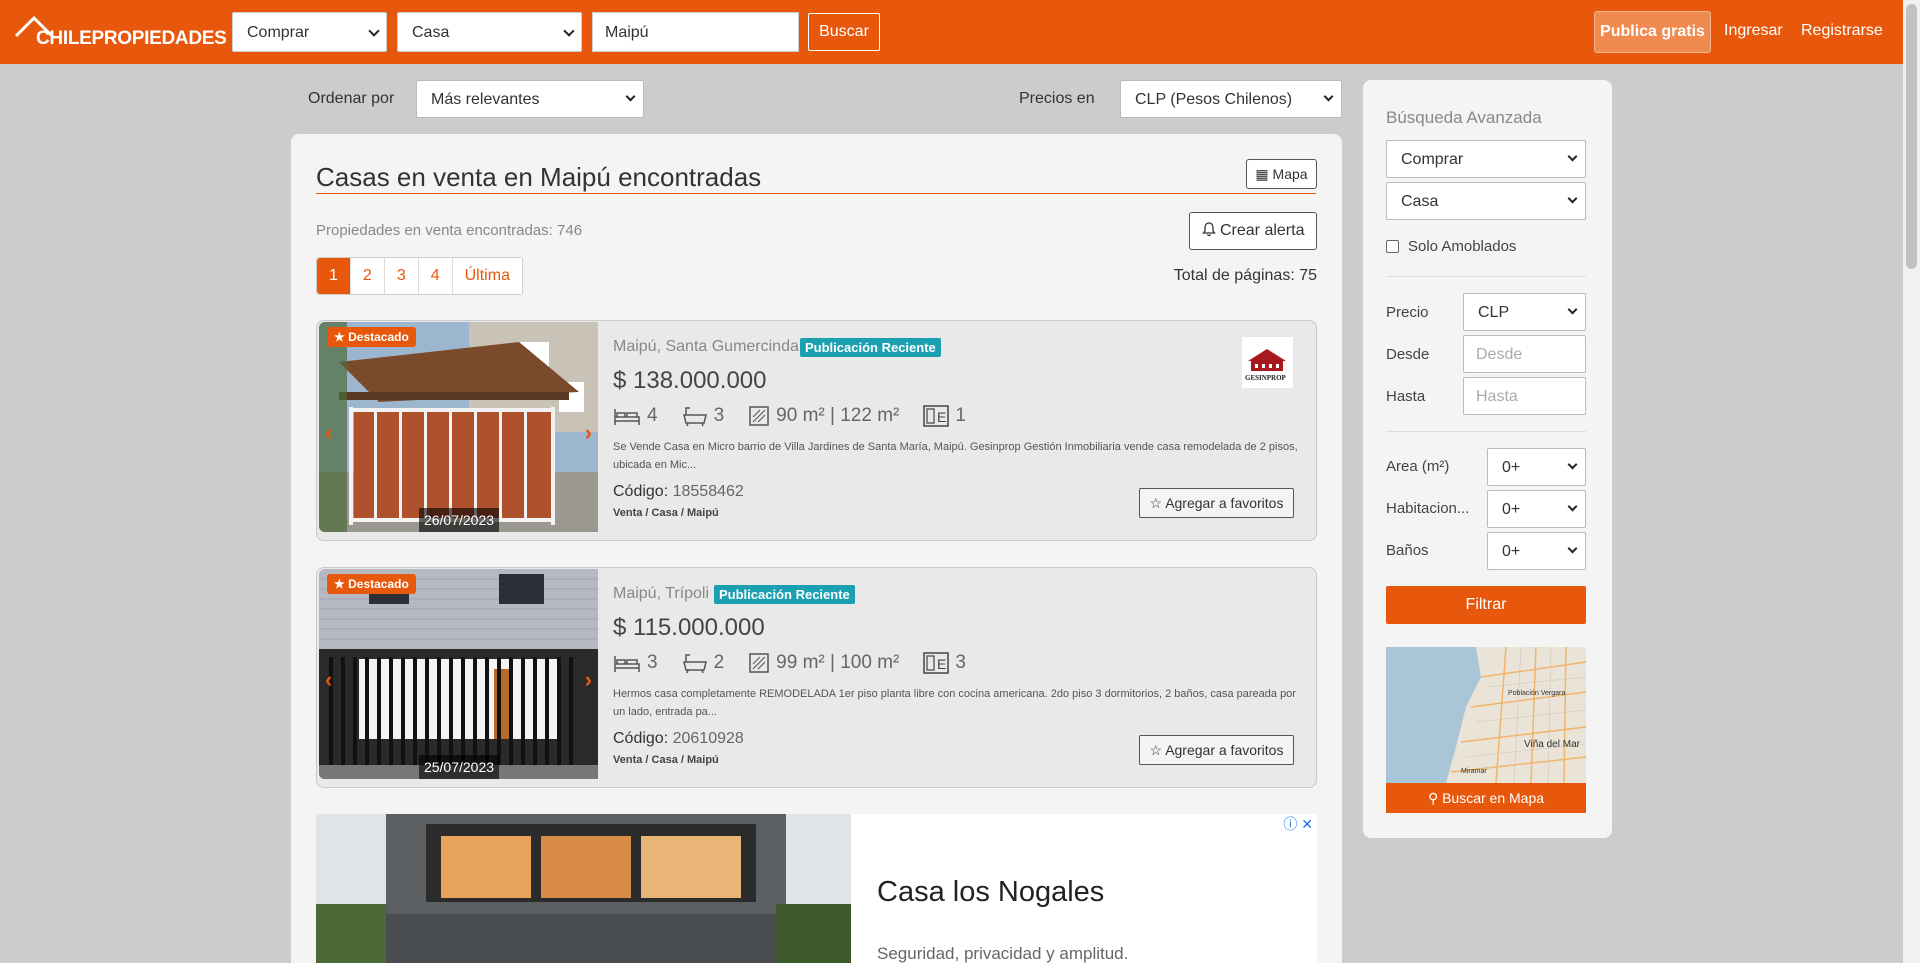  I want to click on map-button: ▦ Mapa, so click(1281, 174).